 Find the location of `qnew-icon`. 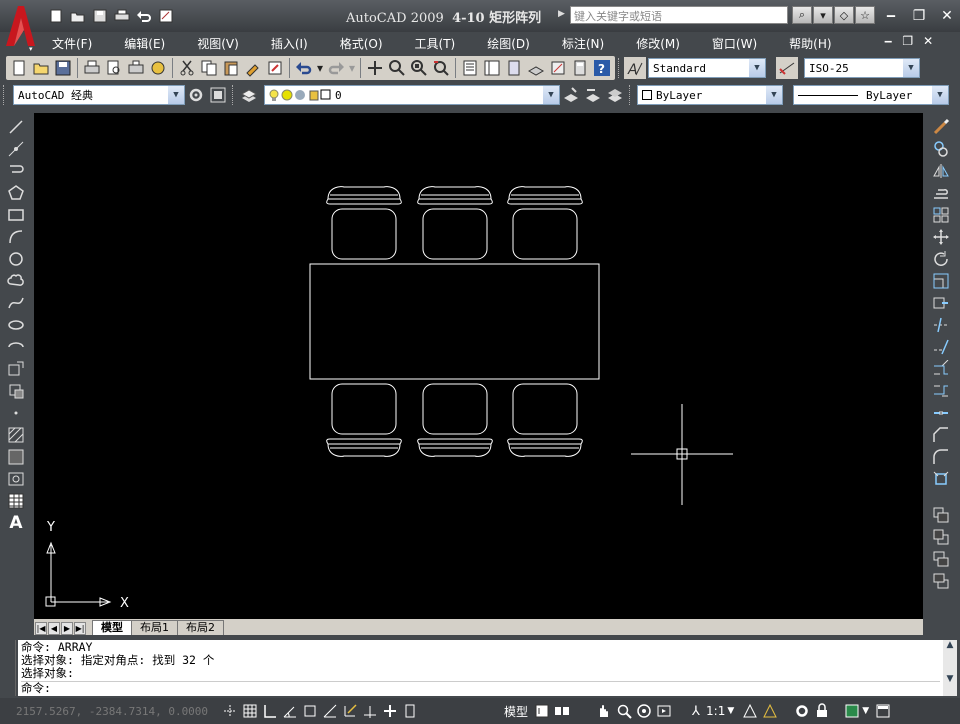

qnew-icon is located at coordinates (19, 68).